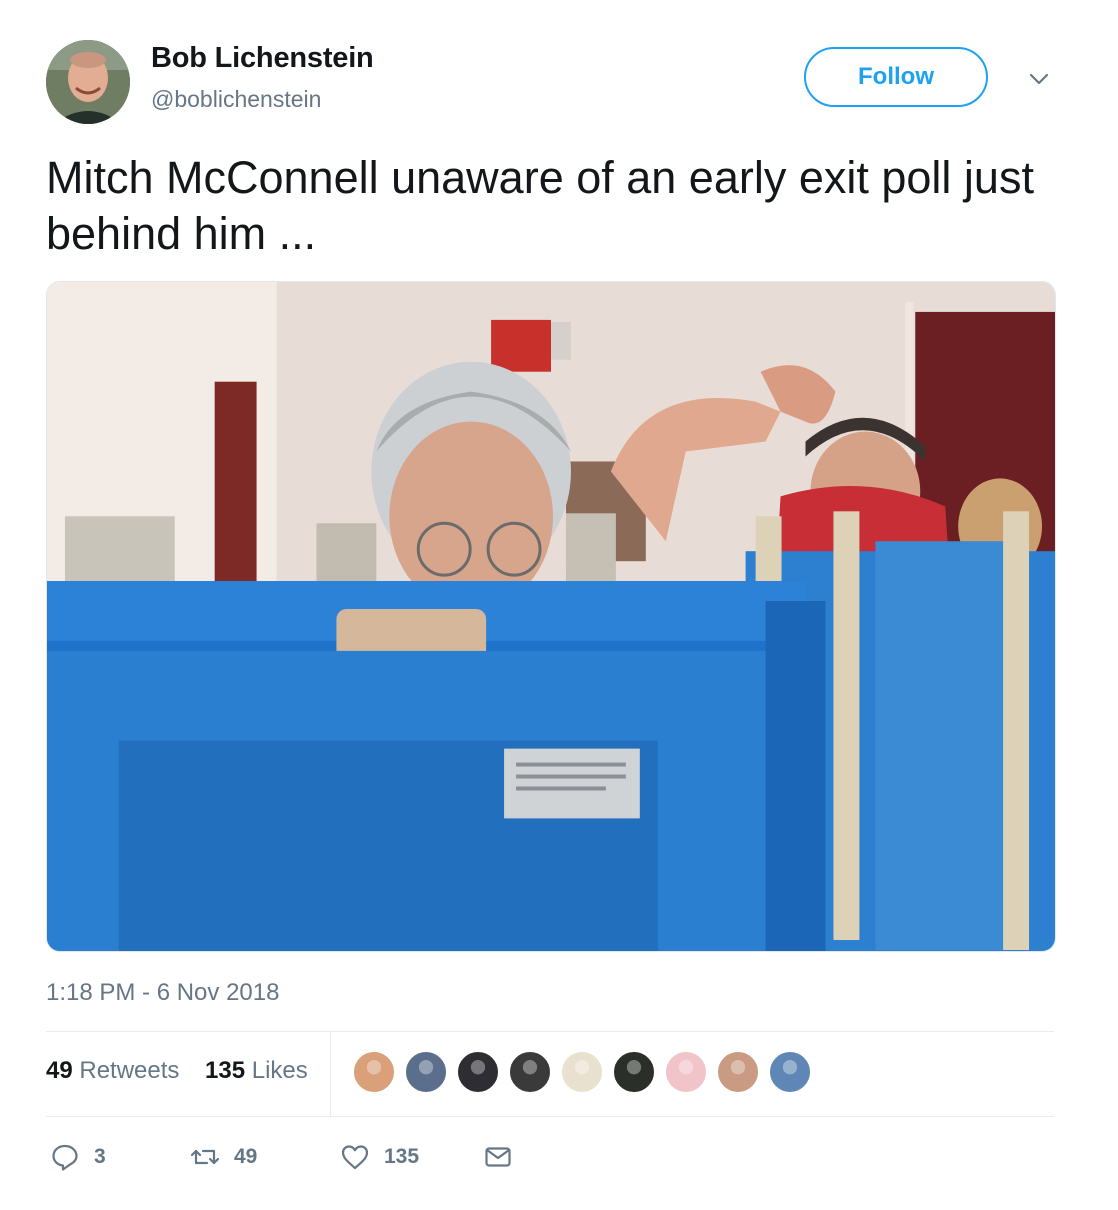 The image size is (1118, 1210). I want to click on retweets-stat: 49 Retweets, so click(112, 1071).